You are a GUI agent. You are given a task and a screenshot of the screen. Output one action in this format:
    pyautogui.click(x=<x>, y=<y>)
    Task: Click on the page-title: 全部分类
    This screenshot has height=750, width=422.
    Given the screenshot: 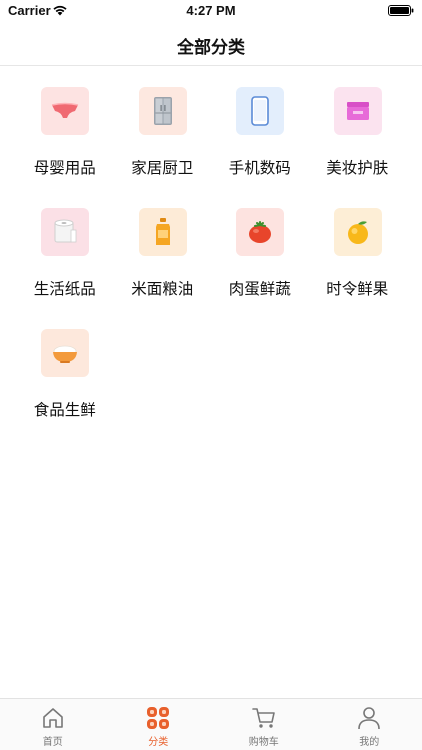 What is the action you would take?
    pyautogui.click(x=211, y=48)
    